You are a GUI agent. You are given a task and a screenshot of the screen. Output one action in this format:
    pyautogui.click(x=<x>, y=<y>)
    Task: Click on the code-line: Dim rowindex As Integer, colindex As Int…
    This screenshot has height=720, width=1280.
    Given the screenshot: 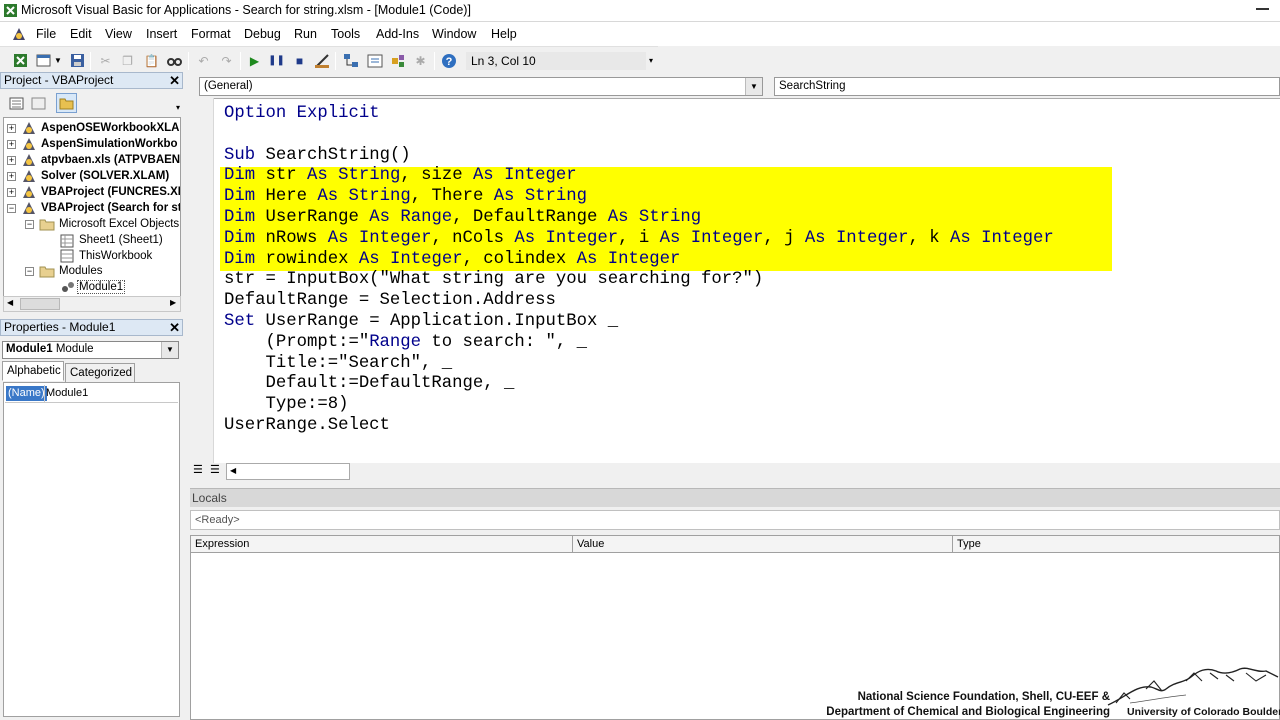 What is the action you would take?
    pyautogui.click(x=452, y=259)
    